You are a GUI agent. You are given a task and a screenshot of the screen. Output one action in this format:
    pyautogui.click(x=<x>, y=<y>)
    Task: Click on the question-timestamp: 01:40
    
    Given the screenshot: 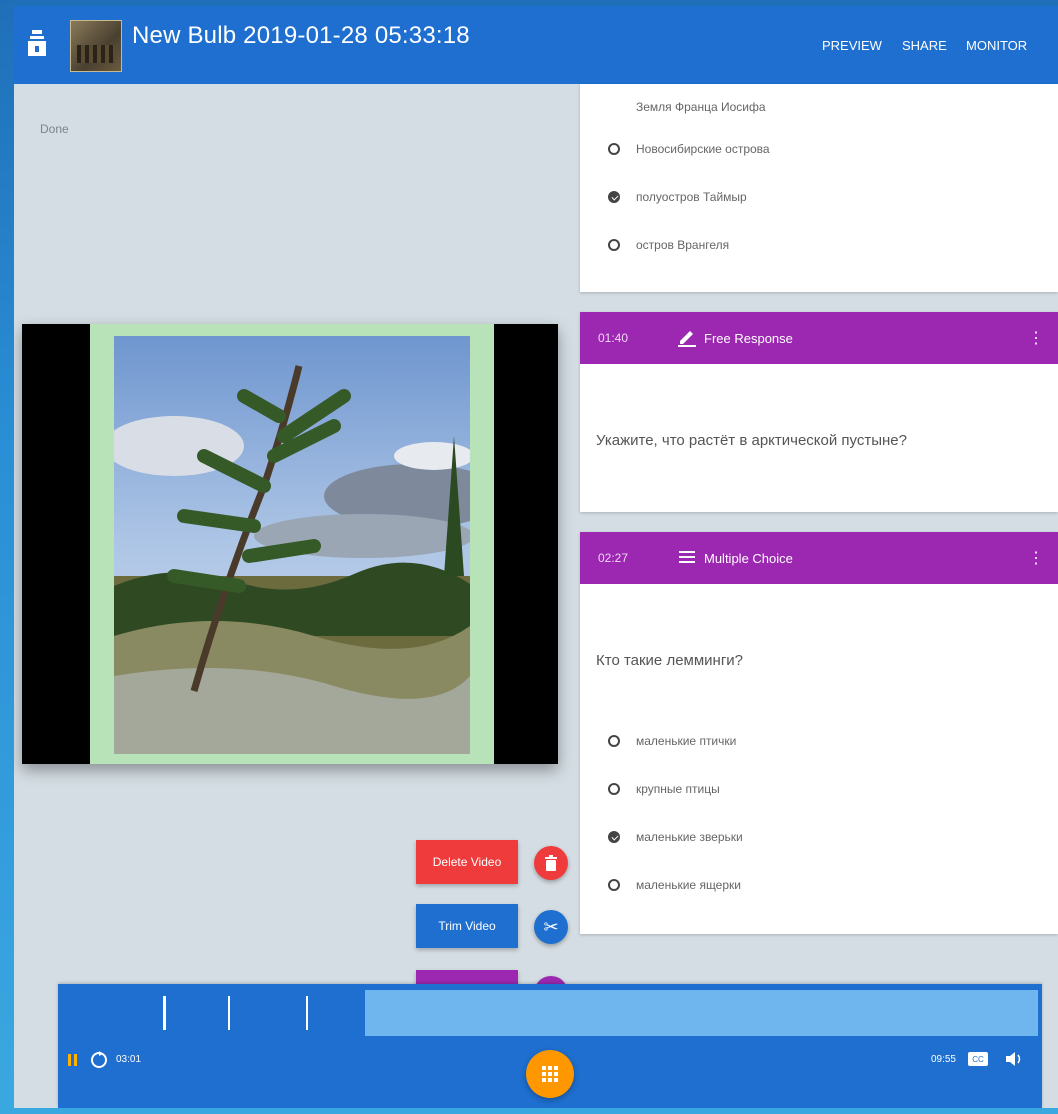 What is the action you would take?
    pyautogui.click(x=613, y=338)
    